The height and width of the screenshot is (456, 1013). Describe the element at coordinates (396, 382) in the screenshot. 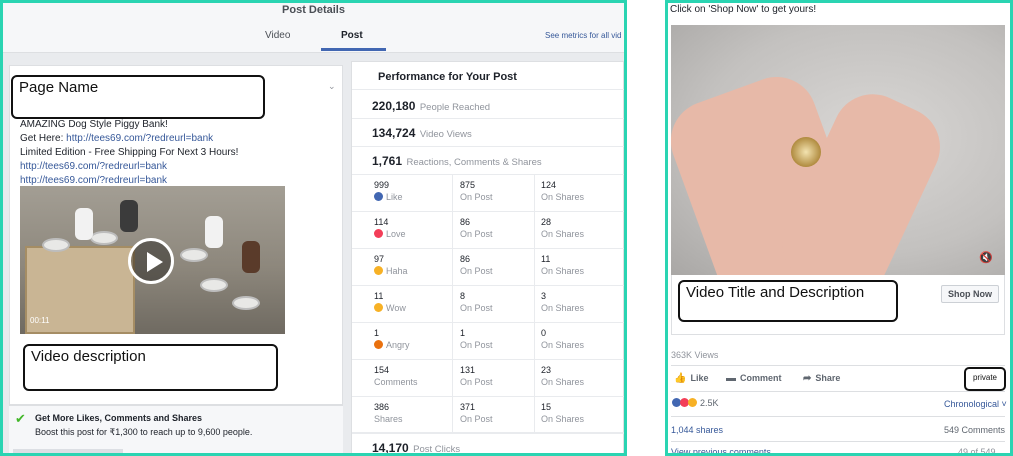

I see `grid-label: Comments` at that location.